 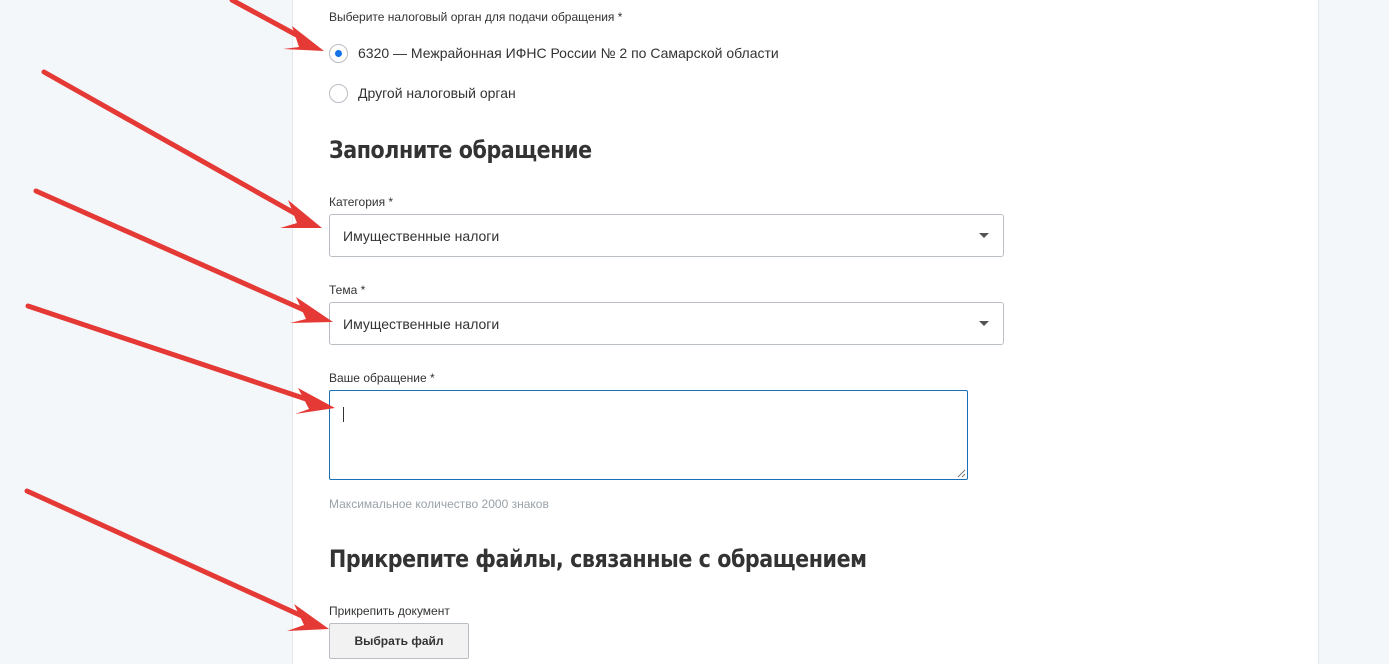 I want to click on section-heading-attach: Прикрепите файлы, связанные с обращением, so click(x=598, y=559).